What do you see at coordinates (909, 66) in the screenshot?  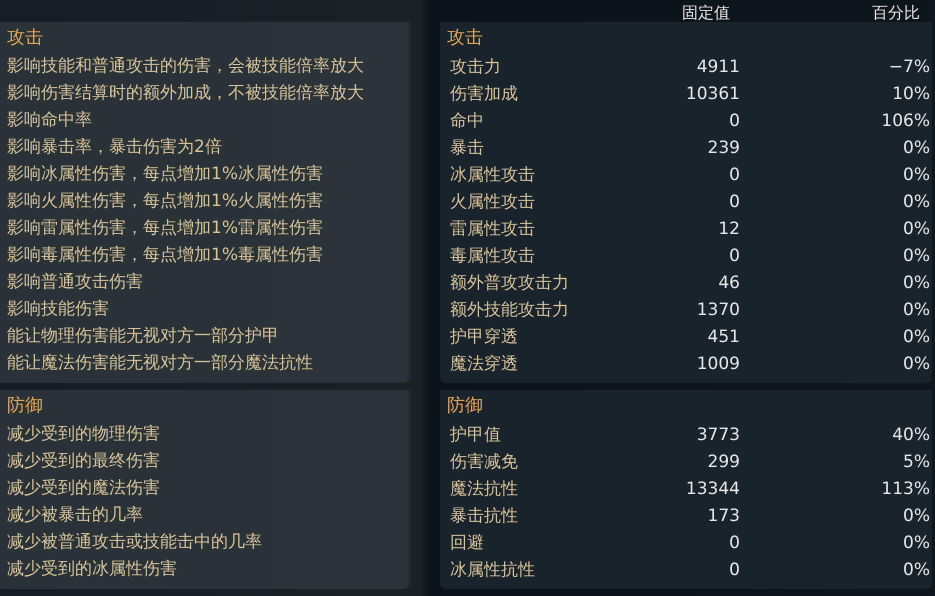 I see `stat-percent: −7%` at bounding box center [909, 66].